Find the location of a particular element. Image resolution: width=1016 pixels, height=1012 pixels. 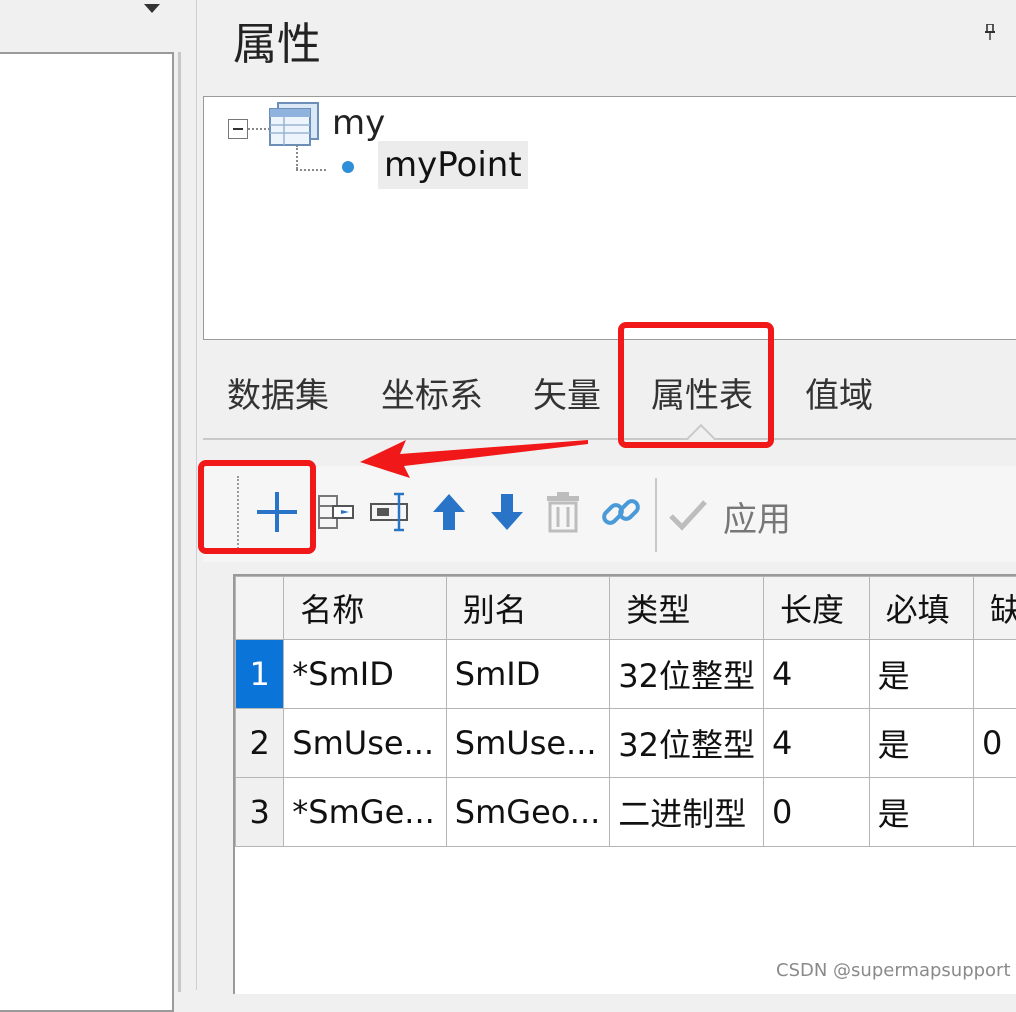

pin-icon is located at coordinates (990, 32).